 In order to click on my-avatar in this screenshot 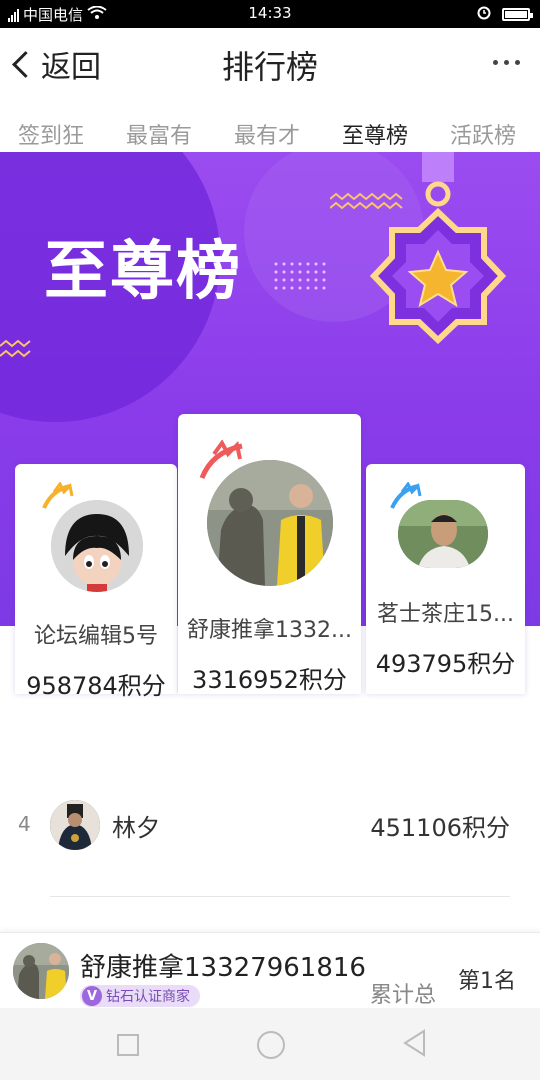, I will do `click(41, 971)`.